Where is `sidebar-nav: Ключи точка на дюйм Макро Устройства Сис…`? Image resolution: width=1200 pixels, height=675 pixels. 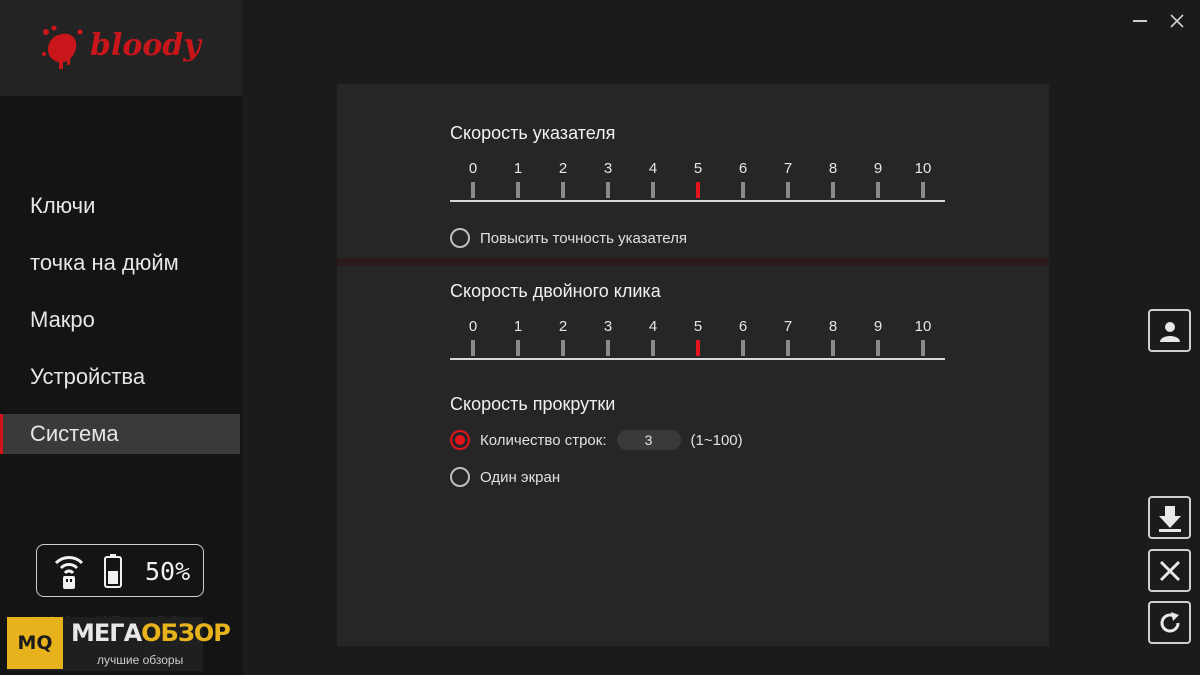 sidebar-nav: Ключи точка на дюйм Макро Устройства Сис… is located at coordinates (120, 328).